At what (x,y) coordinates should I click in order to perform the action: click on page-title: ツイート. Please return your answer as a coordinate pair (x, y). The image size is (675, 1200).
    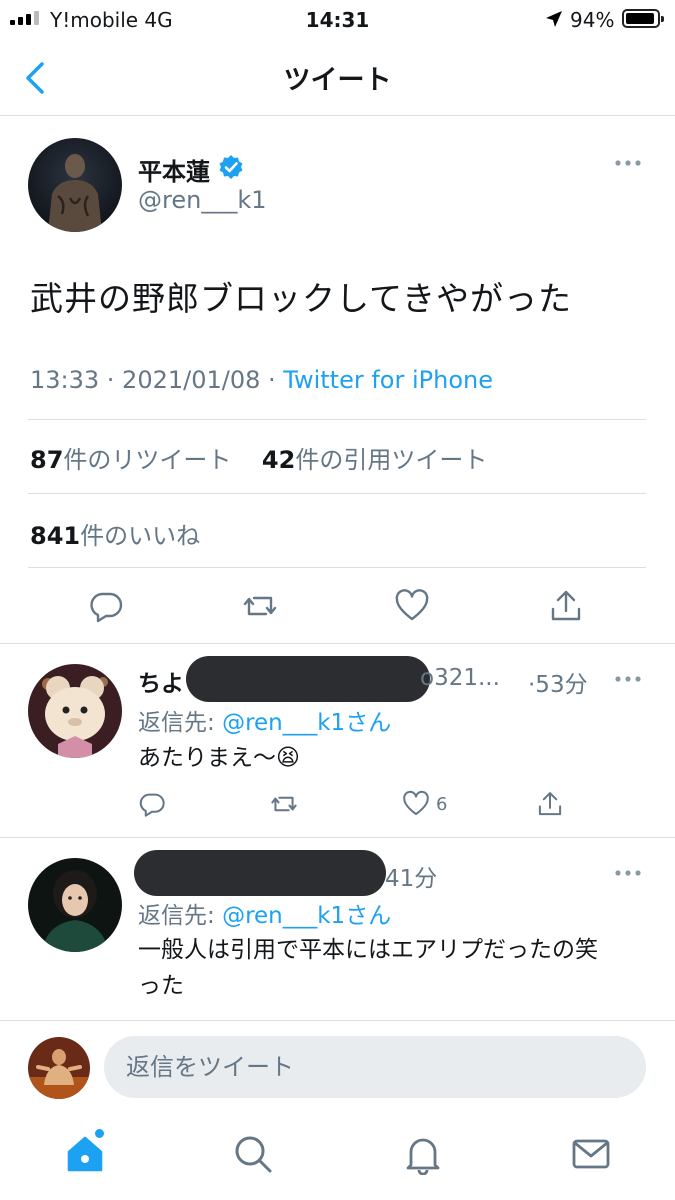
    Looking at the image, I should click on (337, 80).